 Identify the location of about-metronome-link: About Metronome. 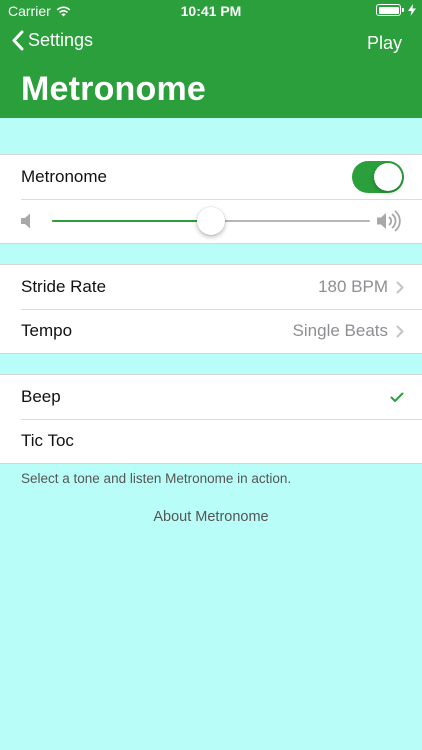
(211, 517).